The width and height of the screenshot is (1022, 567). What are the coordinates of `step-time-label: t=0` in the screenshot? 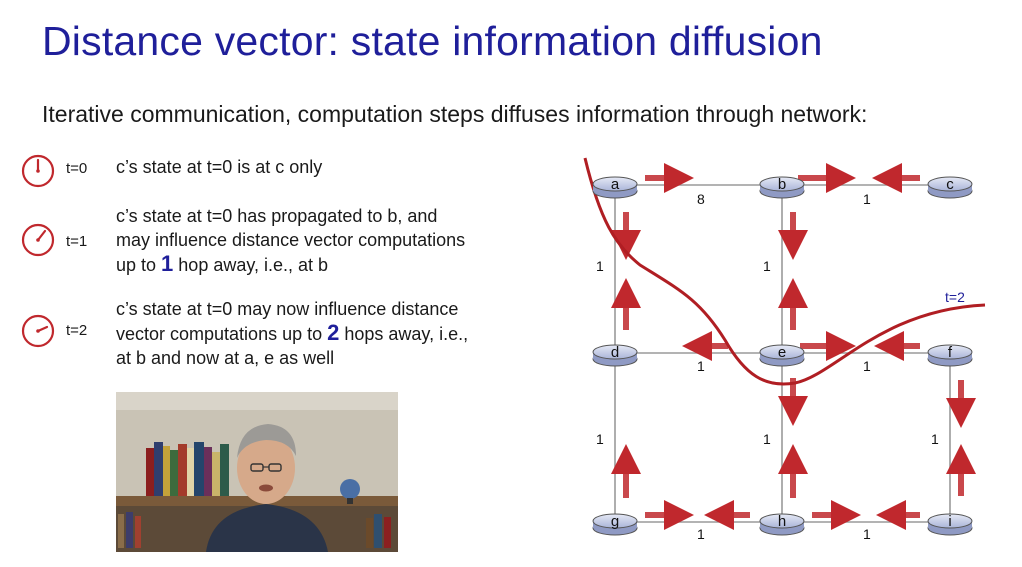 It's located at (77, 168).